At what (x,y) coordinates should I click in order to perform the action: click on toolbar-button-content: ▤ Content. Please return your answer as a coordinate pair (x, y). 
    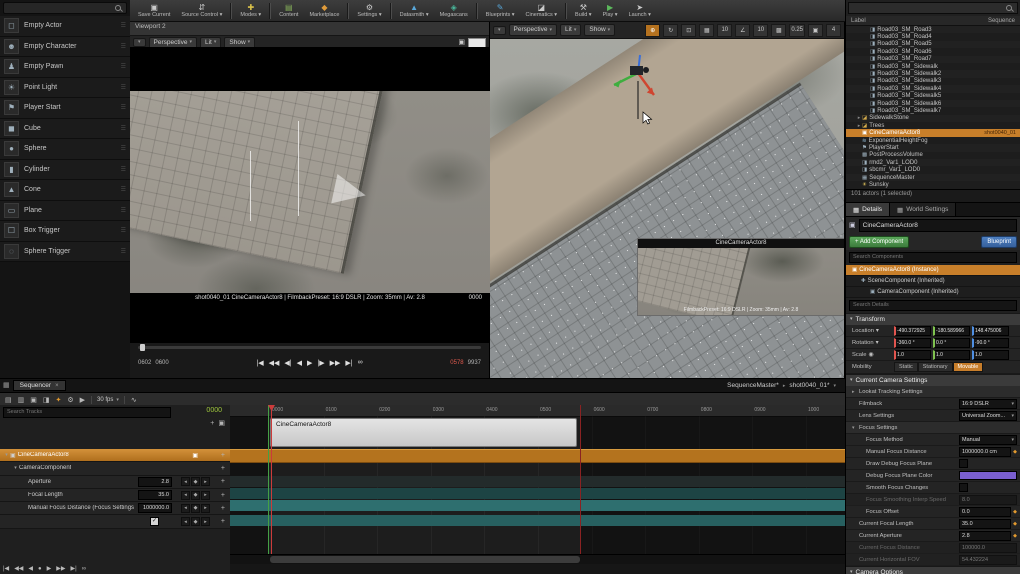
    Looking at the image, I should click on (288, 10).